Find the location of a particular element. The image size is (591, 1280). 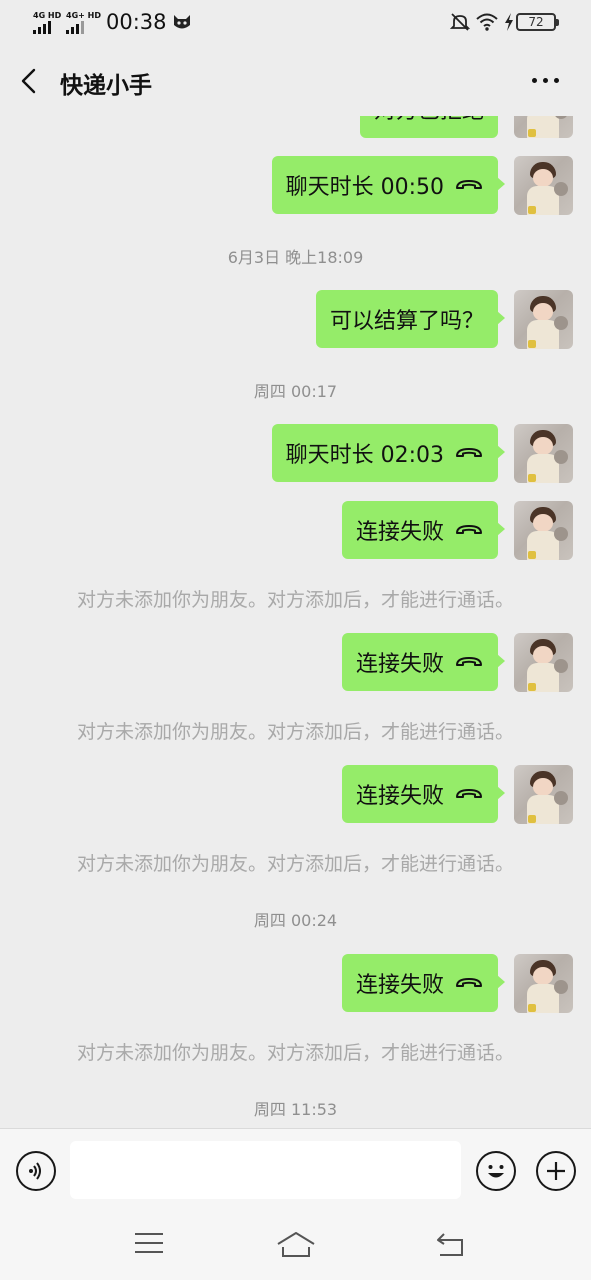

timestamp: 6月3日 晚上18:09 is located at coordinates (295, 257).